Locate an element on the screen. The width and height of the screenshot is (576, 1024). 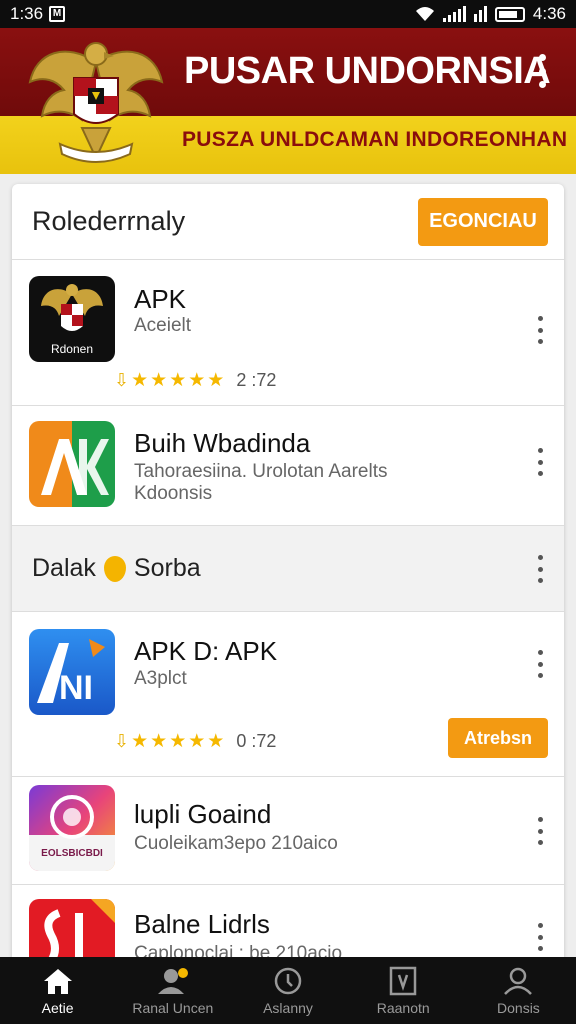
list-header: Rolederrnaly EGONCIAU is located at coordinates (288, 222).